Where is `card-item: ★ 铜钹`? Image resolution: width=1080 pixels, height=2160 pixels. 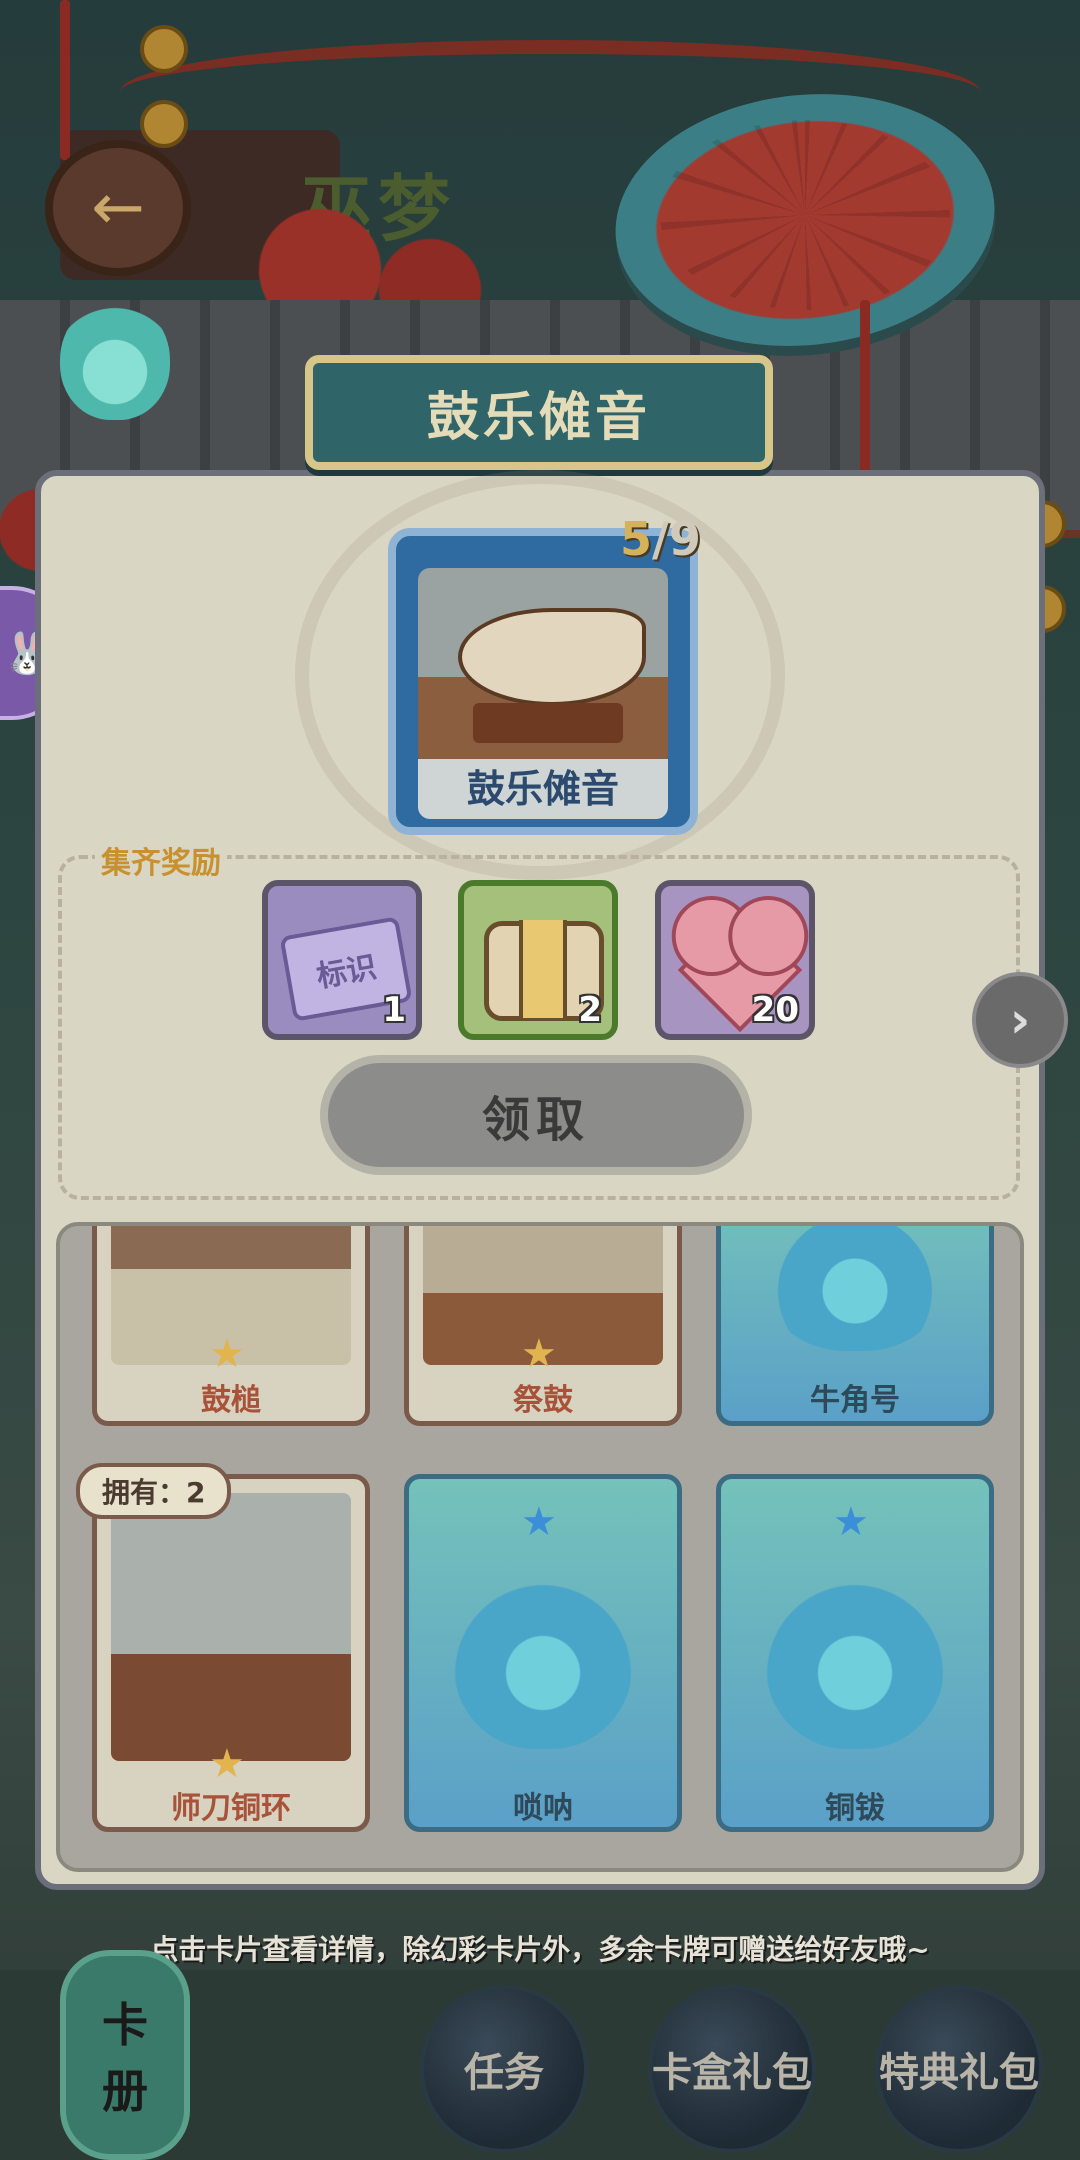
card-item: ★ 铜钹 is located at coordinates (855, 1653).